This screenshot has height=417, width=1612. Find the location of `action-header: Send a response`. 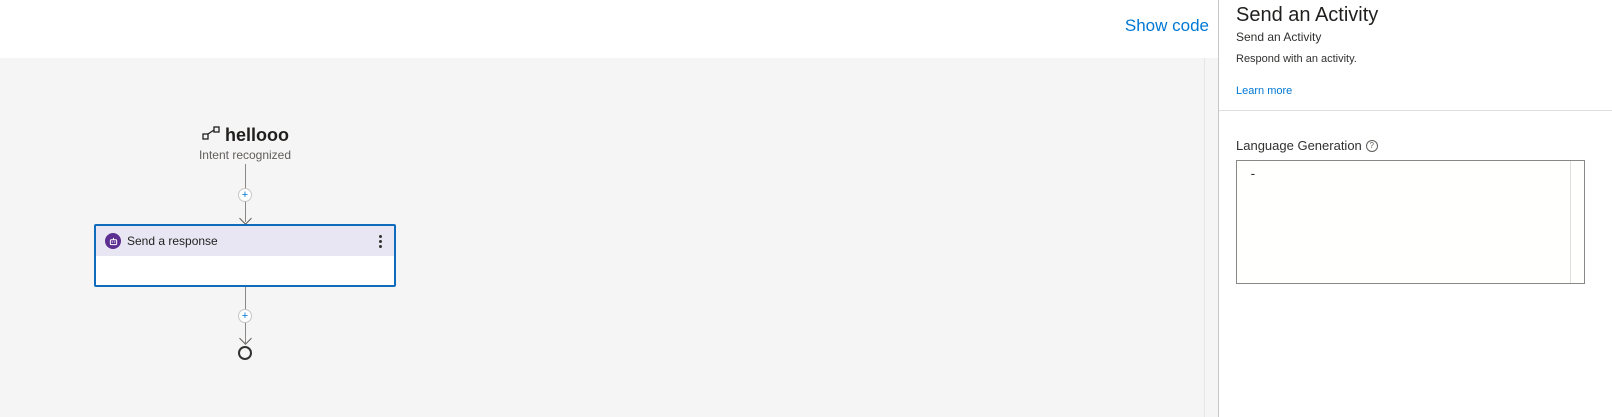

action-header: Send a response is located at coordinates (245, 241).